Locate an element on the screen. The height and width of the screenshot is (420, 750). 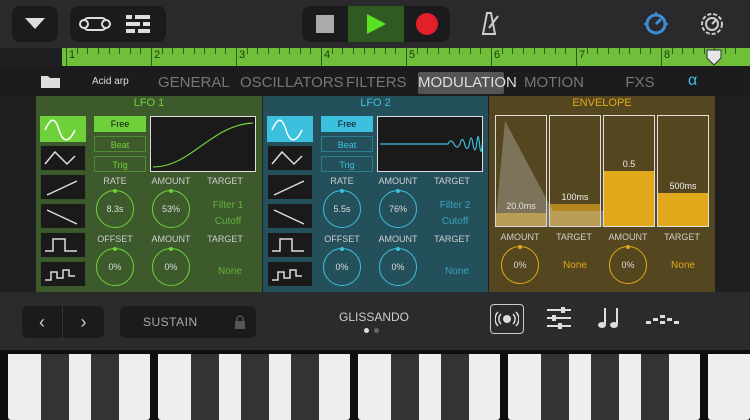
white-key is located at coordinates (729, 387).